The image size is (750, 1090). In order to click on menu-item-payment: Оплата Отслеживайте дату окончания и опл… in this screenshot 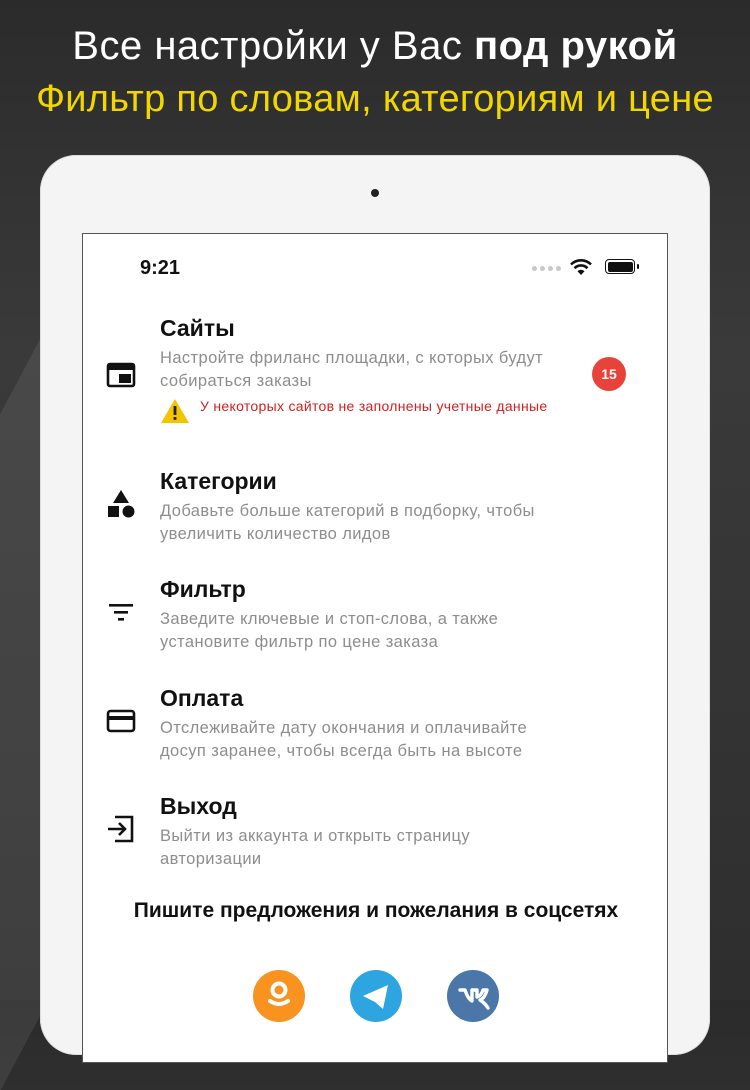, I will do `click(376, 725)`.